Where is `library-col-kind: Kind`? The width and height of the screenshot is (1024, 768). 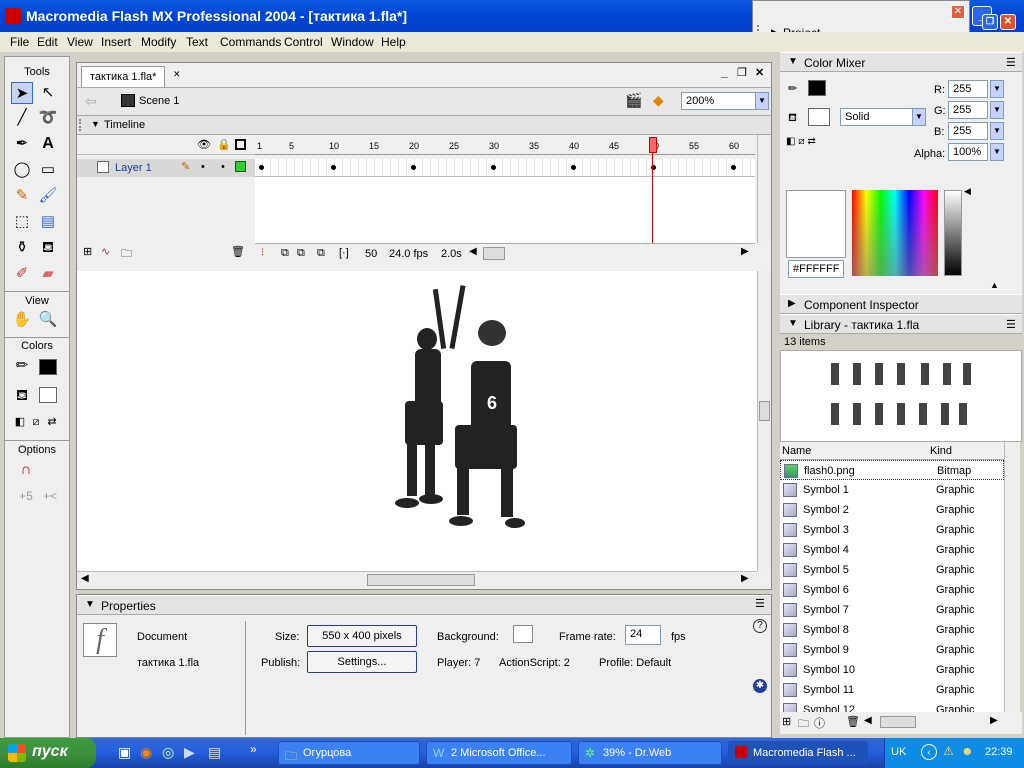
library-col-kind: Kind is located at coordinates (941, 451).